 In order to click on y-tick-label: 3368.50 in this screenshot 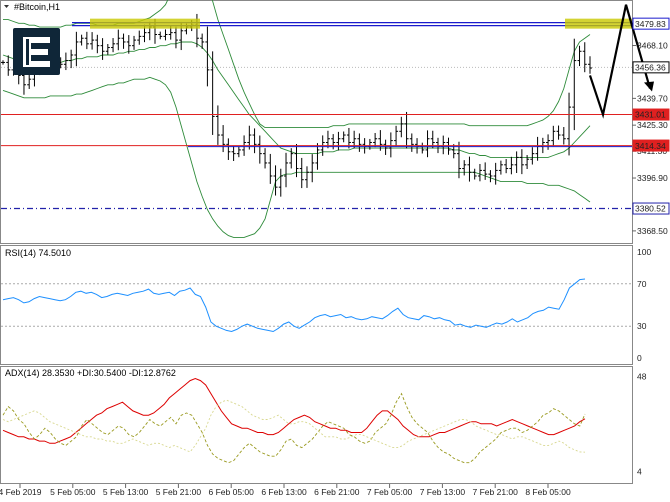, I will do `click(652, 231)`.